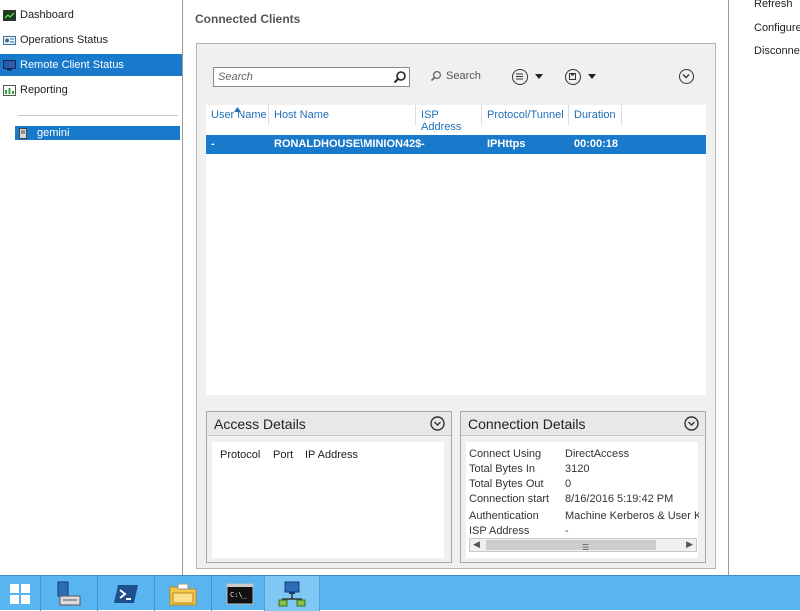 This screenshot has width=800, height=611. I want to click on nav-item-operations-status: Operations Status, so click(91, 40).